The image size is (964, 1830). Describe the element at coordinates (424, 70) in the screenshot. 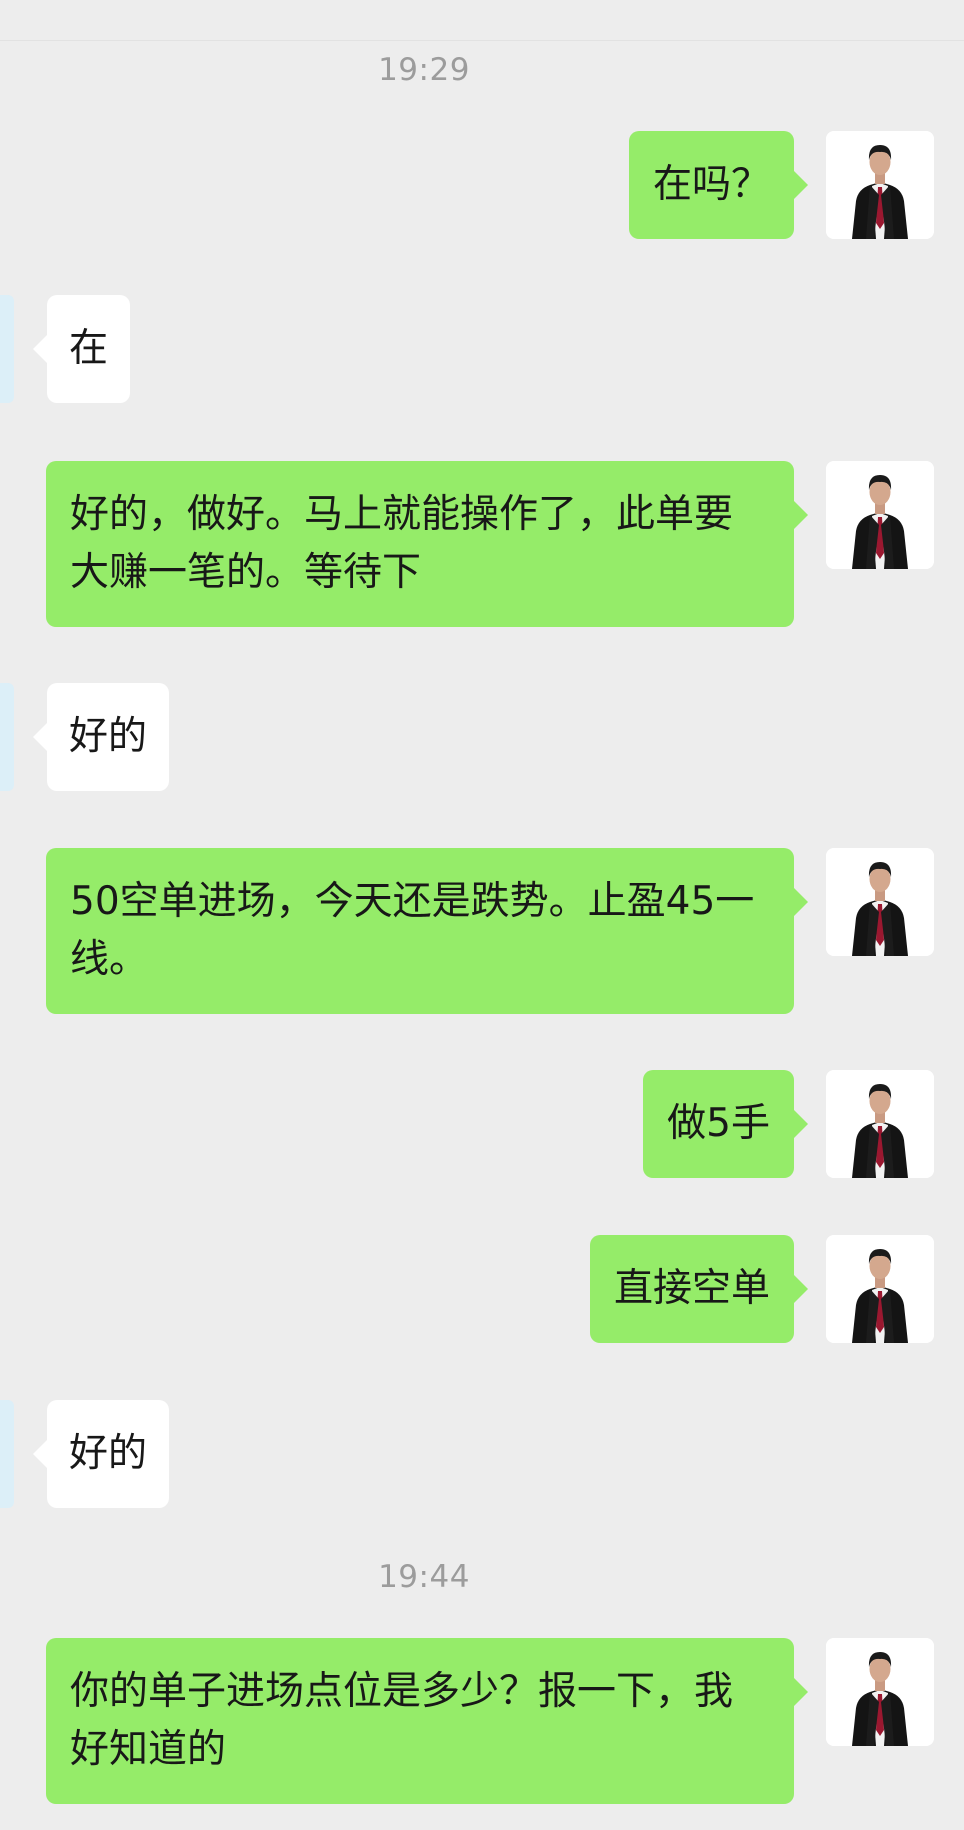

I see `timestamp-1929: 19:29` at that location.